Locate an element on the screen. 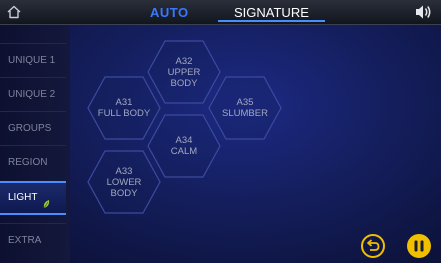 This screenshot has height=263, width=441. sidebar-item-extra: EXTRA is located at coordinates (33, 240).